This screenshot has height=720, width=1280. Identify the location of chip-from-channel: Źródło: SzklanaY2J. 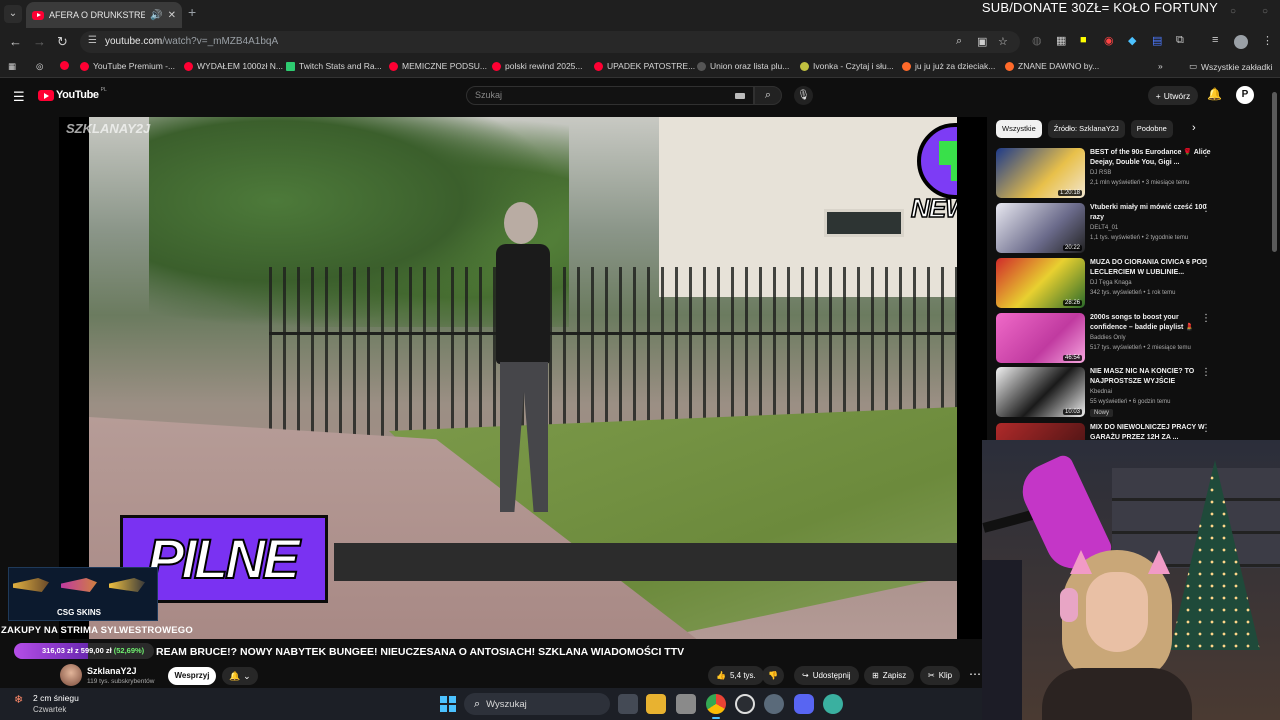
(1086, 129).